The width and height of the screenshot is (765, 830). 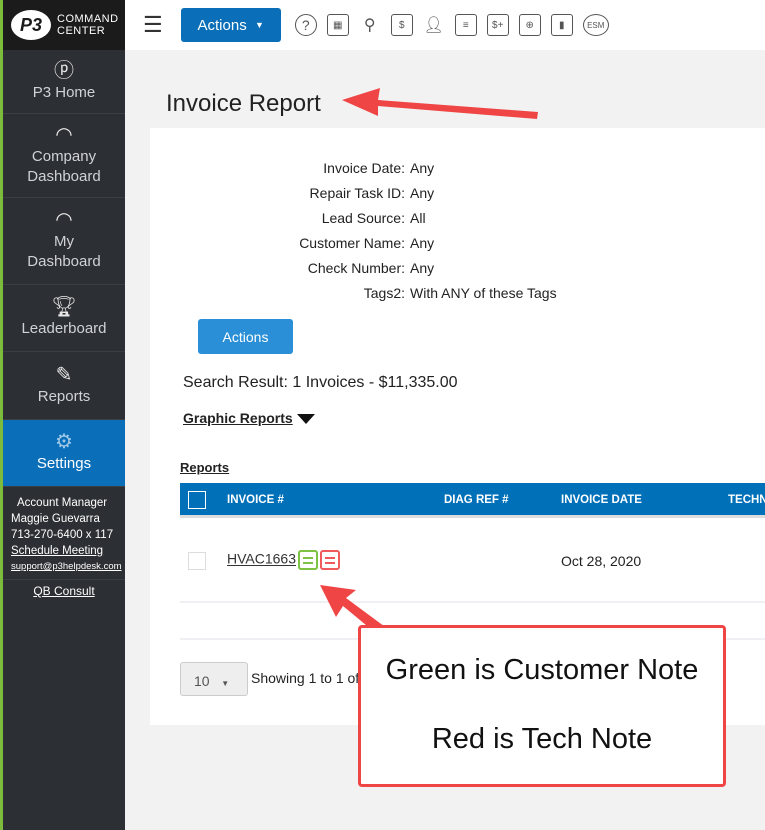 I want to click on arrow-to-title, so click(x=440, y=103).